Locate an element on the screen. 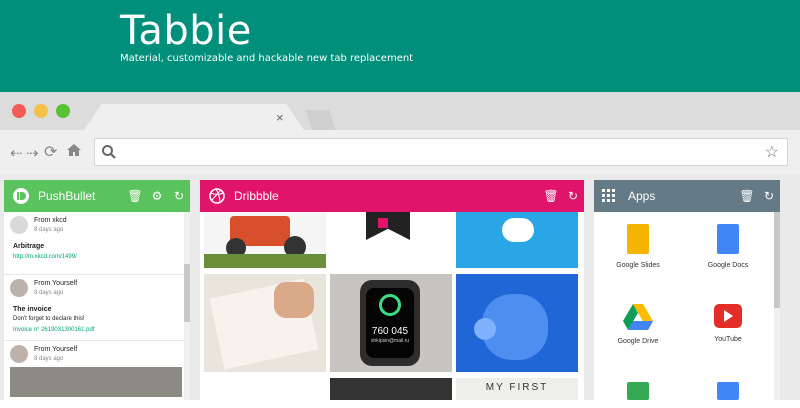 This screenshot has width=800, height=408. tab-close-icon: × is located at coordinates (280, 117).